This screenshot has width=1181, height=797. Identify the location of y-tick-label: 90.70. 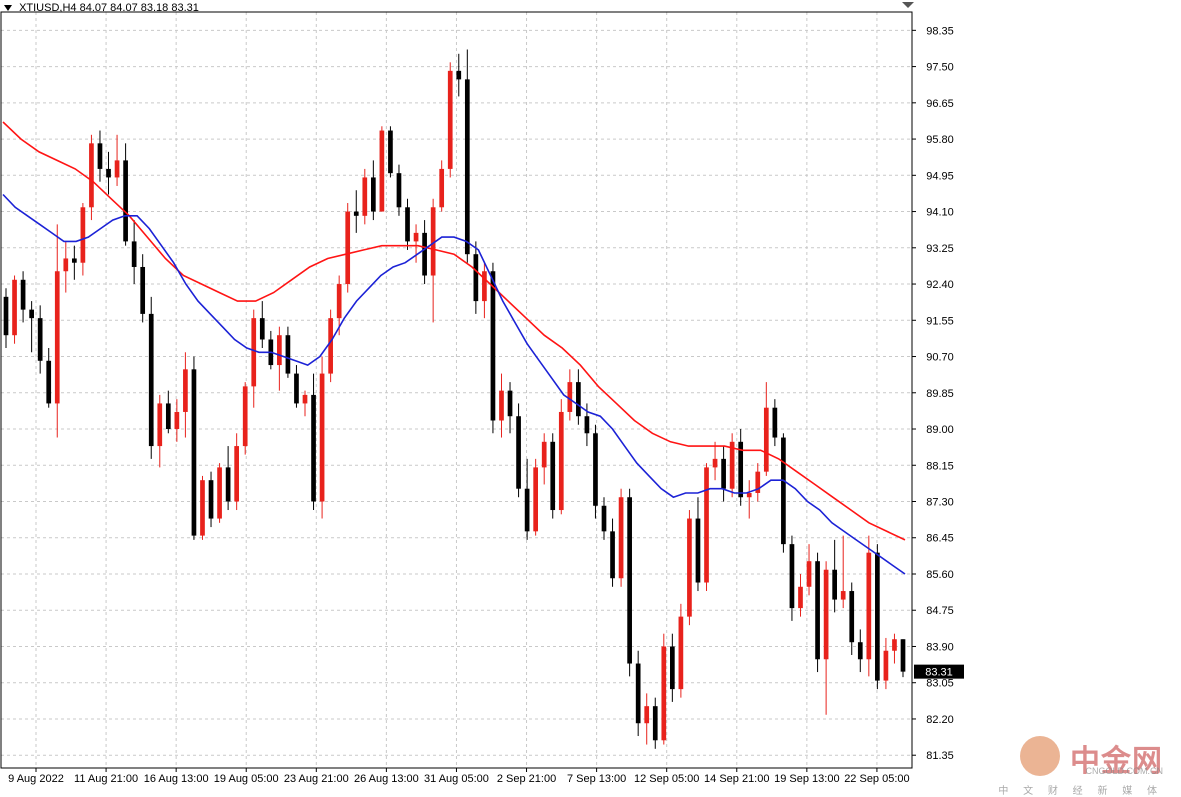
(940, 358).